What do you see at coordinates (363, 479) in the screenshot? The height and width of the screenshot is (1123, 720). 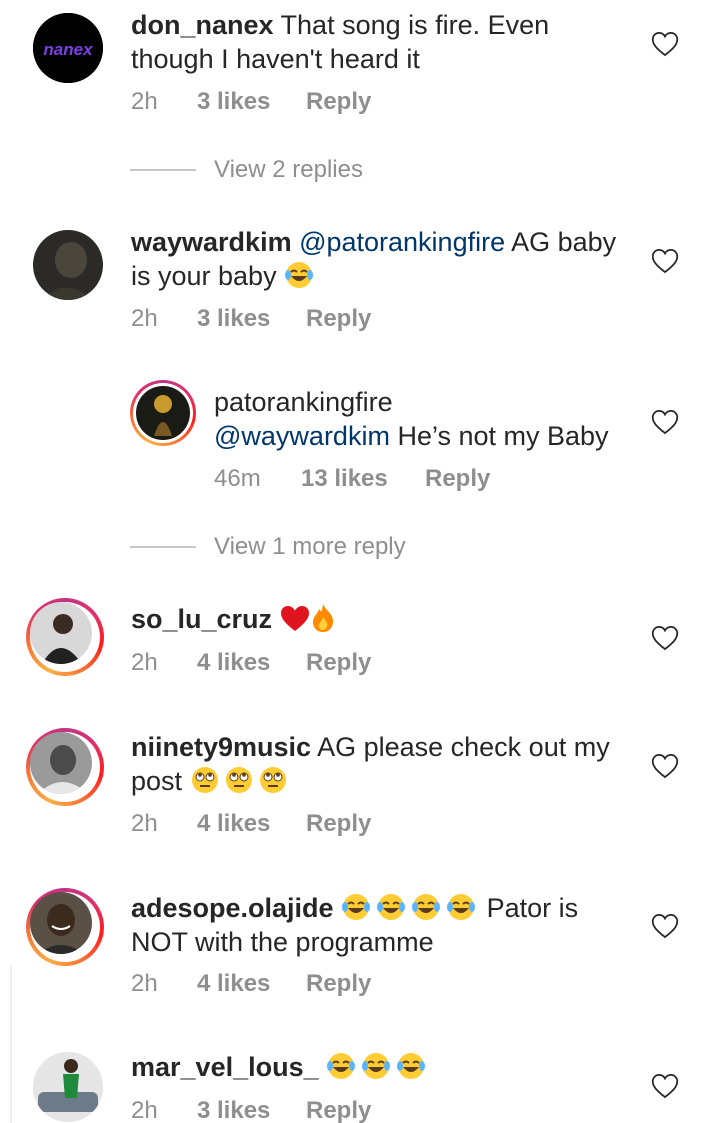 I see `likes-count: 13 likes` at bounding box center [363, 479].